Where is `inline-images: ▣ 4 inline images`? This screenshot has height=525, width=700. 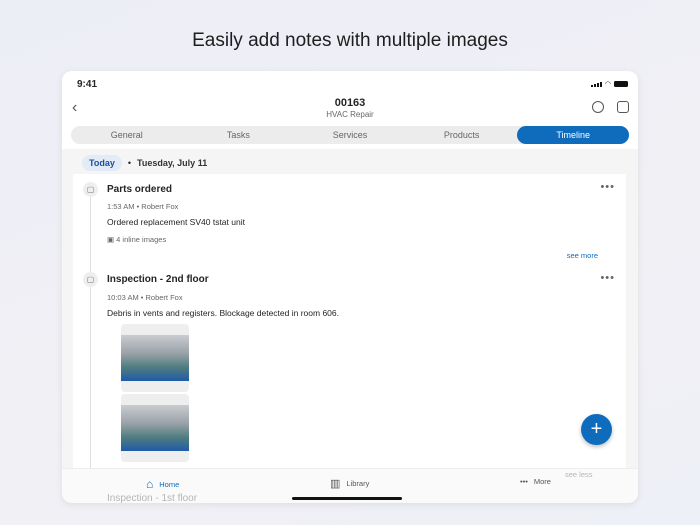
inline-images: ▣ 4 inline images is located at coordinates (136, 239).